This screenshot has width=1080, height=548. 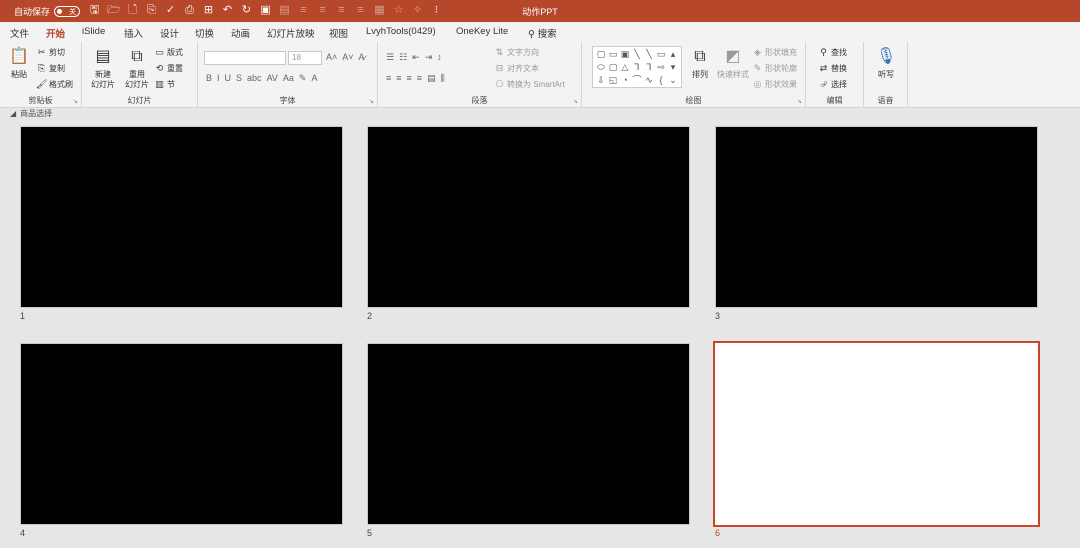 What do you see at coordinates (439, 57) in the screenshot?
I see `line-spacing-icon: ↕` at bounding box center [439, 57].